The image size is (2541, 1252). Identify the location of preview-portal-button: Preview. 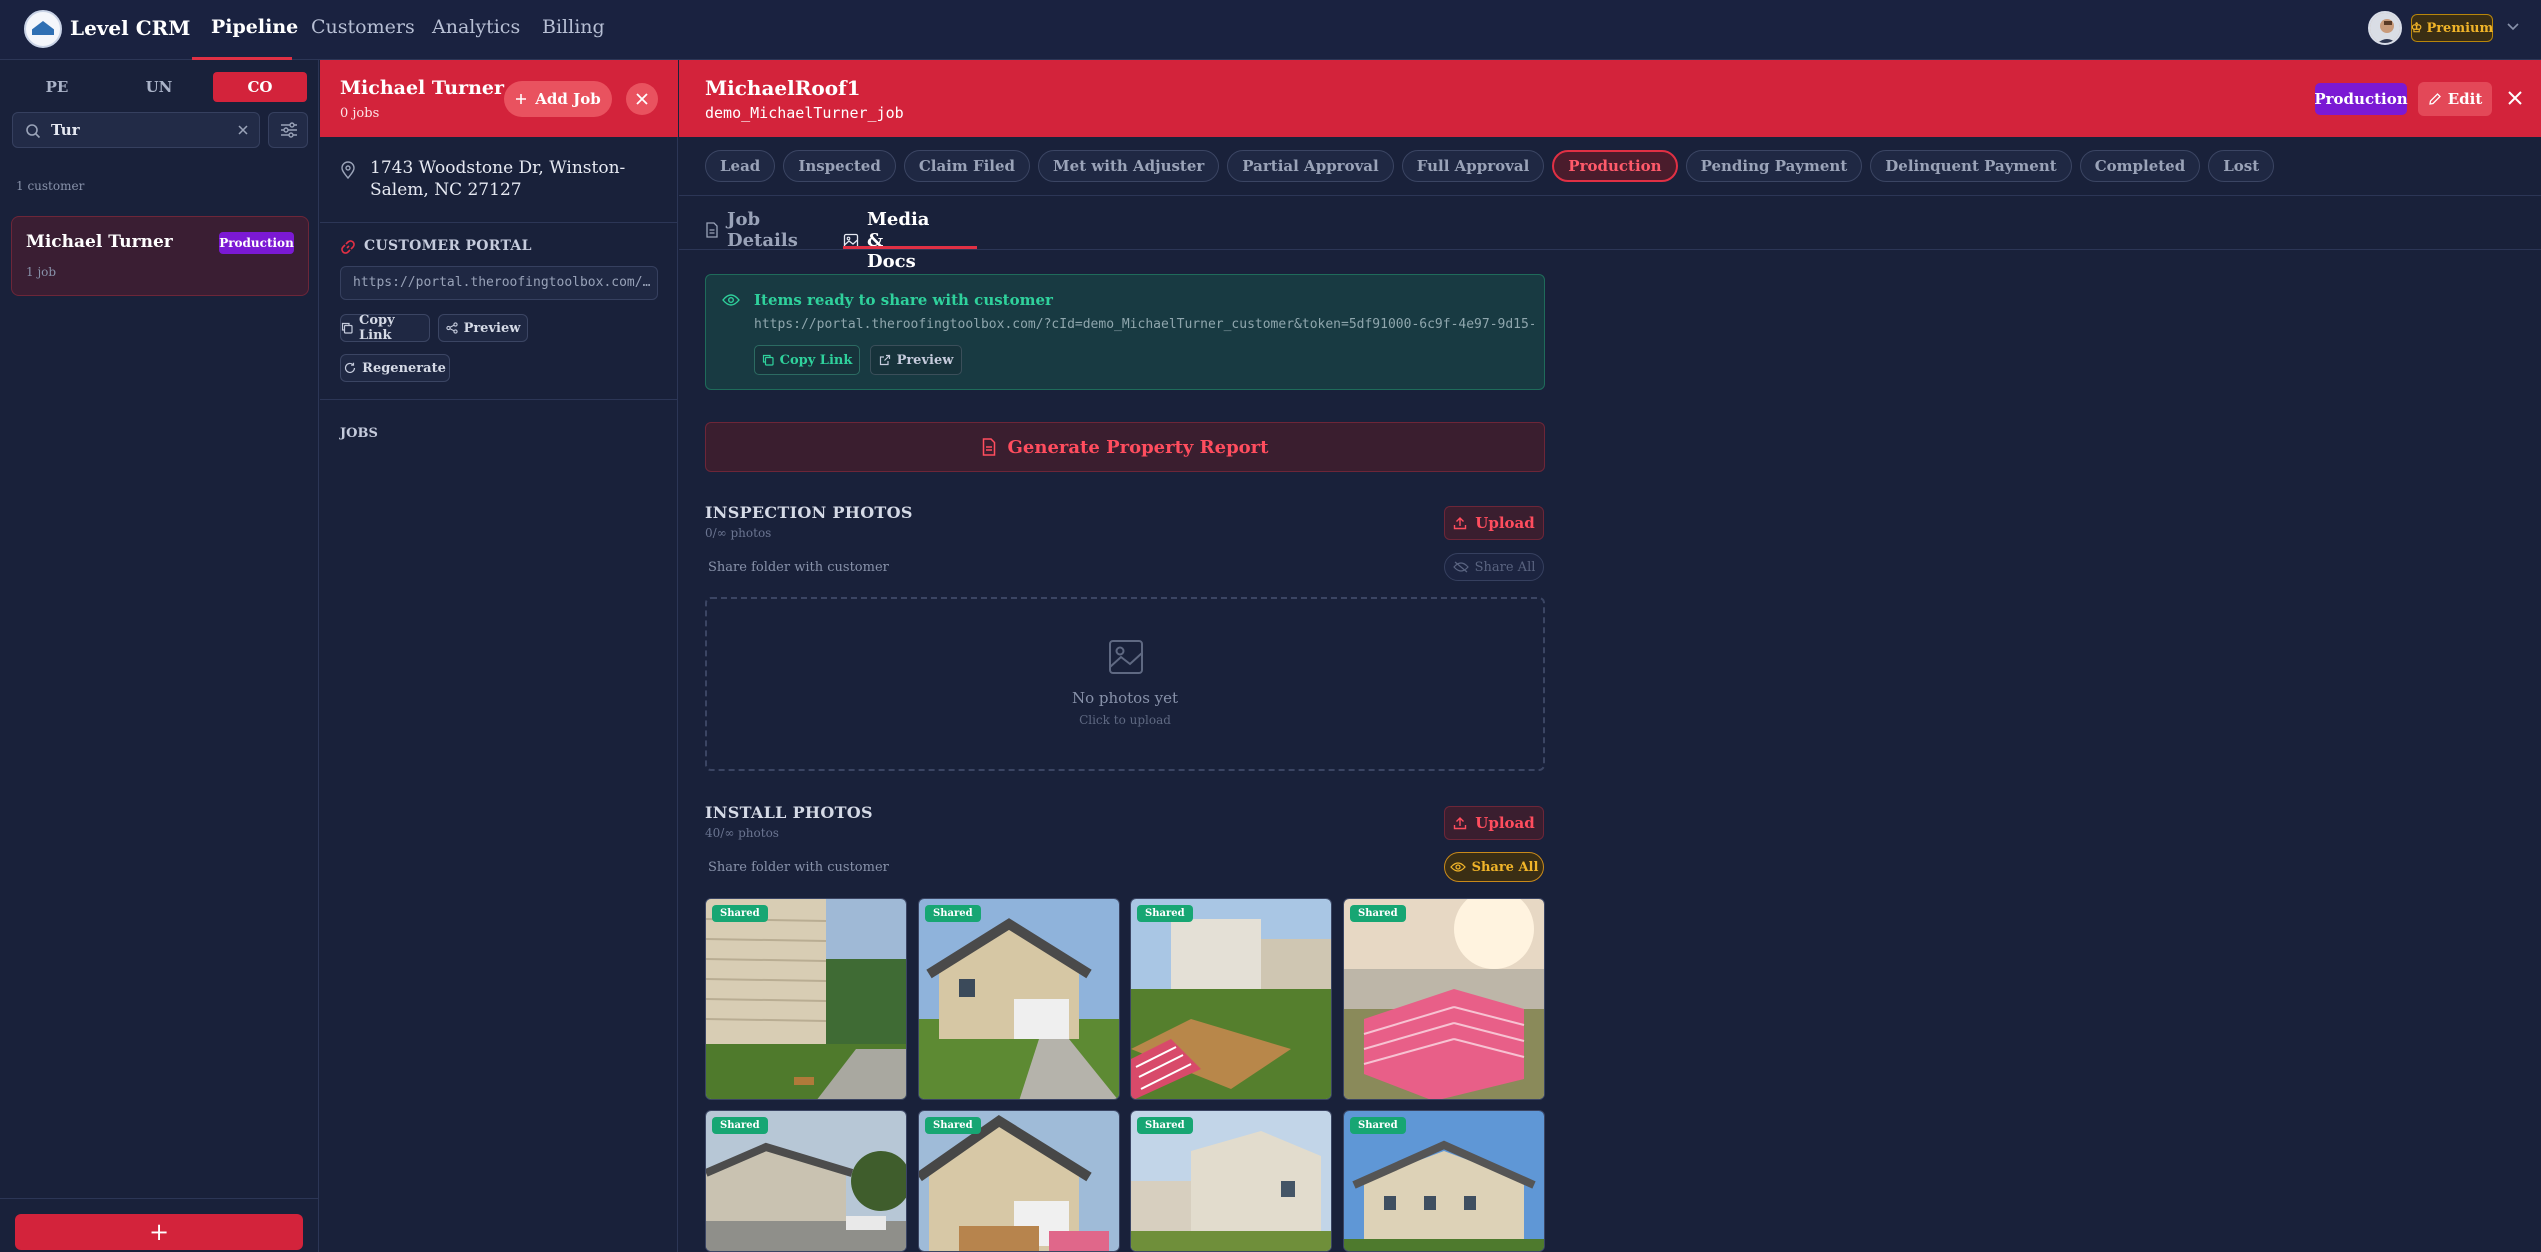
(483, 328).